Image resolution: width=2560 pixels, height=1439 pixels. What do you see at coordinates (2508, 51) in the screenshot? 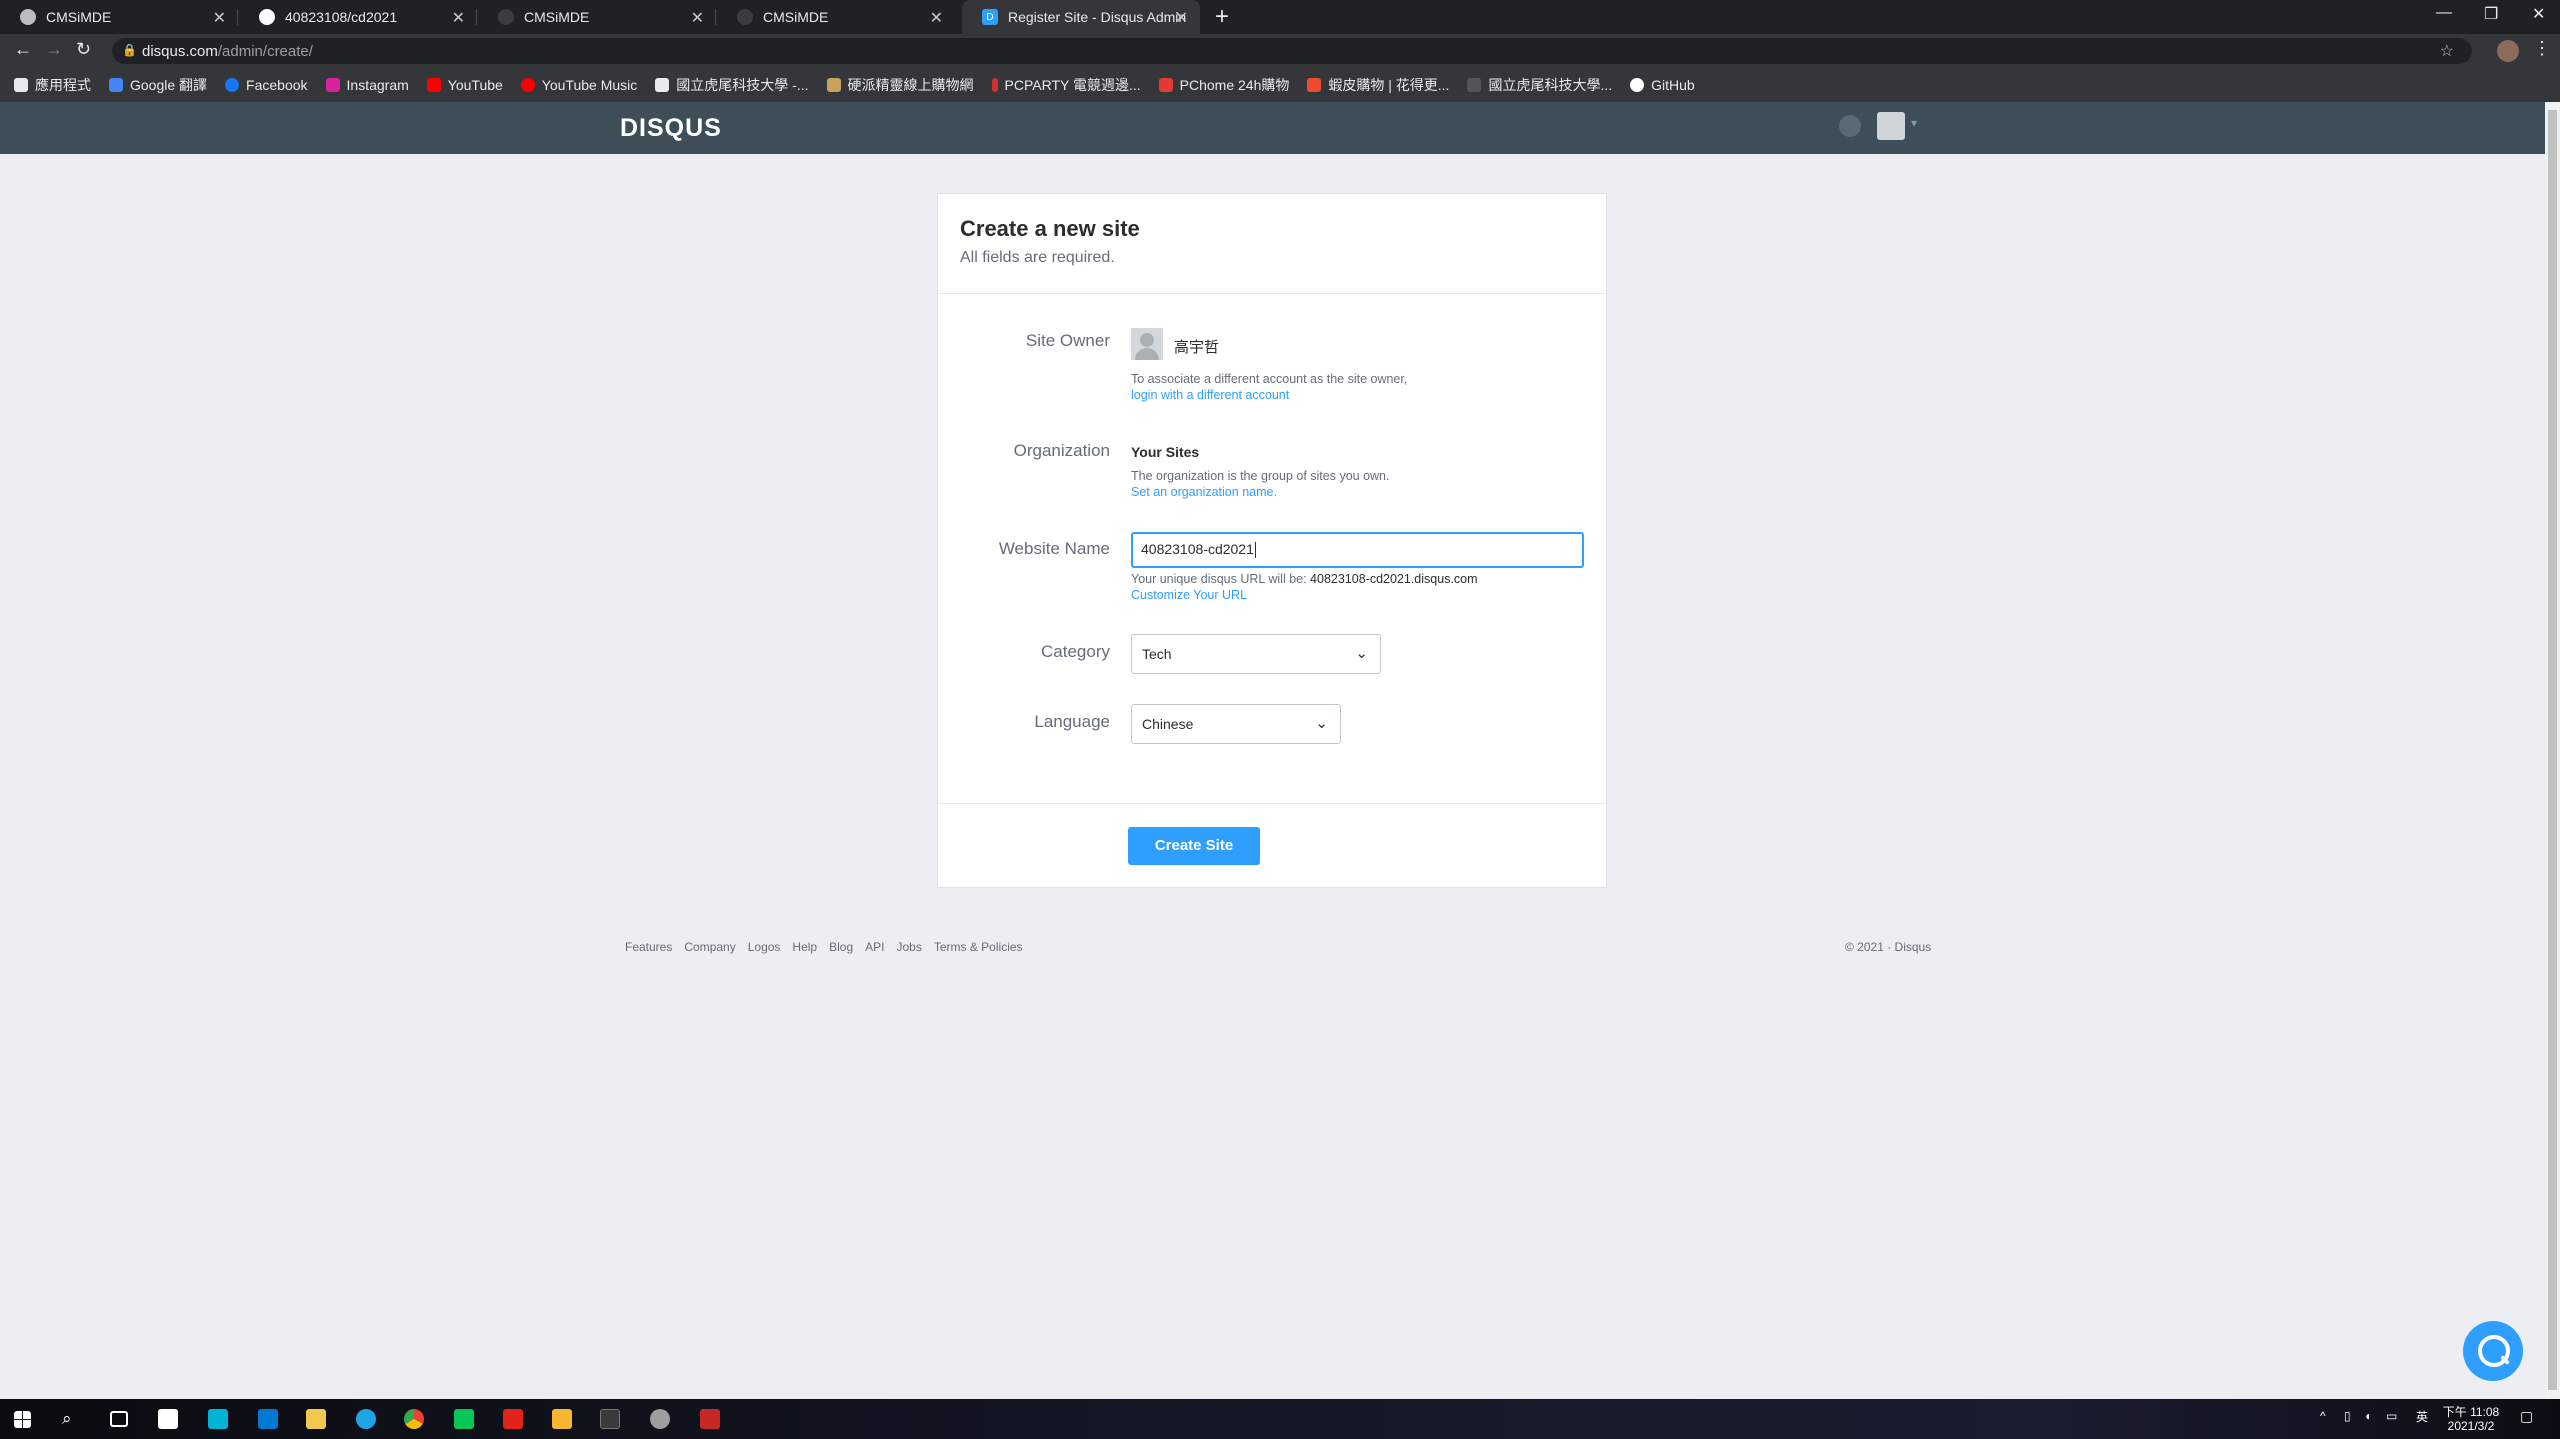
I see `profile-avatar` at bounding box center [2508, 51].